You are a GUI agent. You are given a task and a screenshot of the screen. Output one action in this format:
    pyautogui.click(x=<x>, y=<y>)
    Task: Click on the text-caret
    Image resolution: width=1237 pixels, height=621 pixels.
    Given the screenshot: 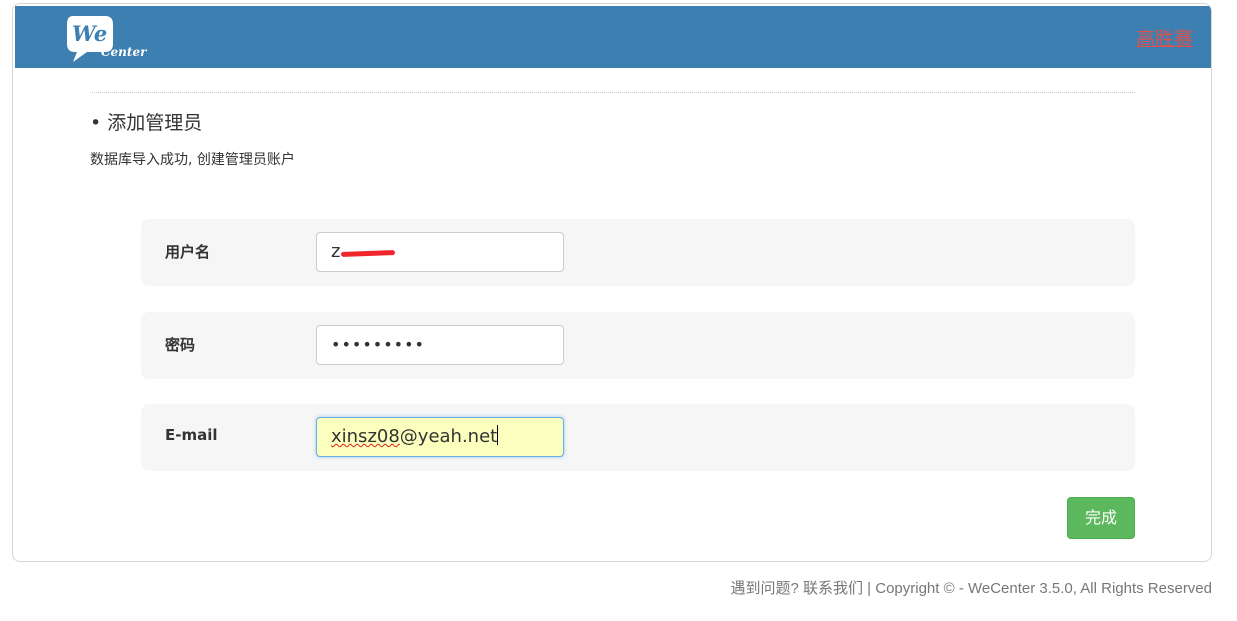 What is the action you would take?
    pyautogui.click(x=498, y=435)
    